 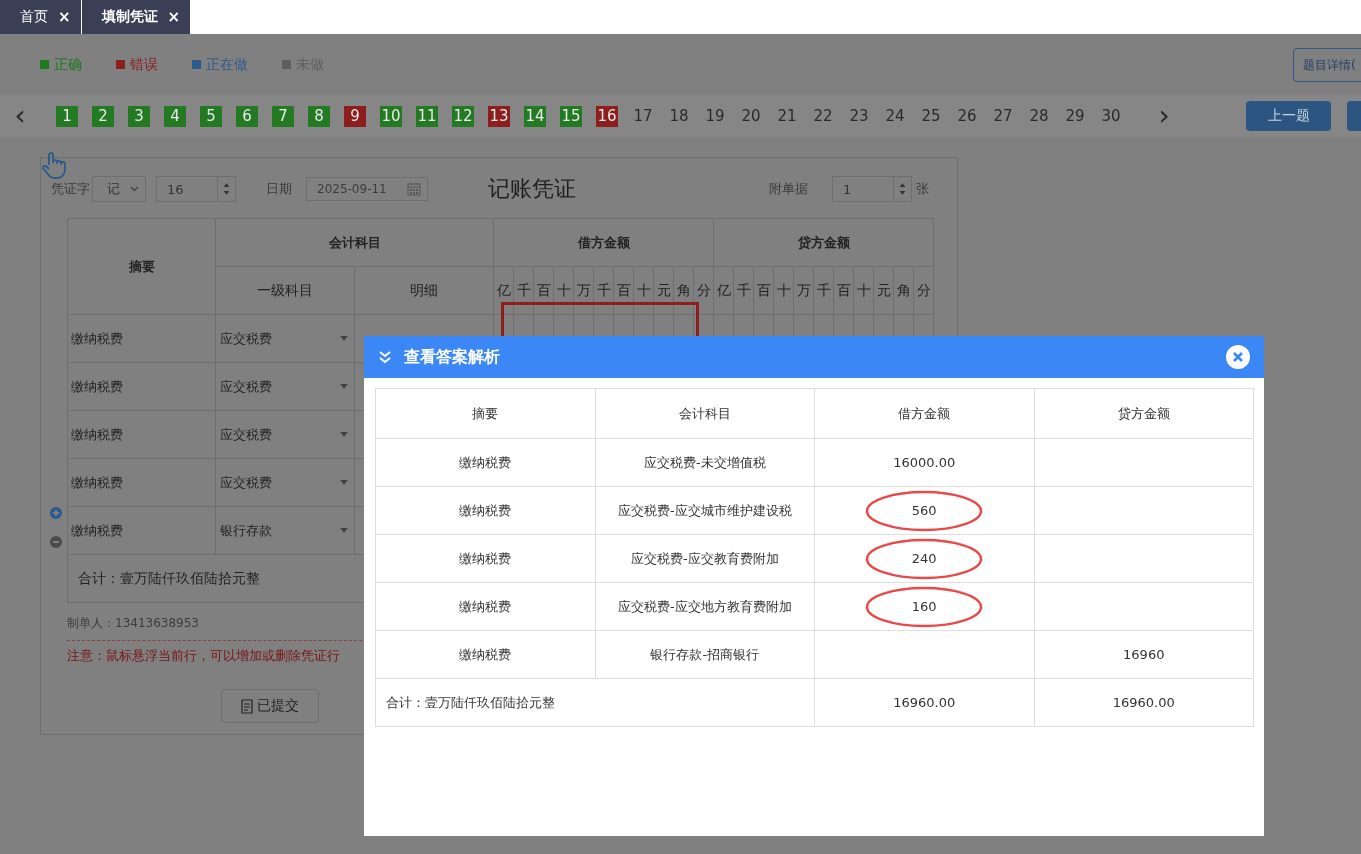 I want to click on tab: 填制凭证 ×, so click(x=136, y=17).